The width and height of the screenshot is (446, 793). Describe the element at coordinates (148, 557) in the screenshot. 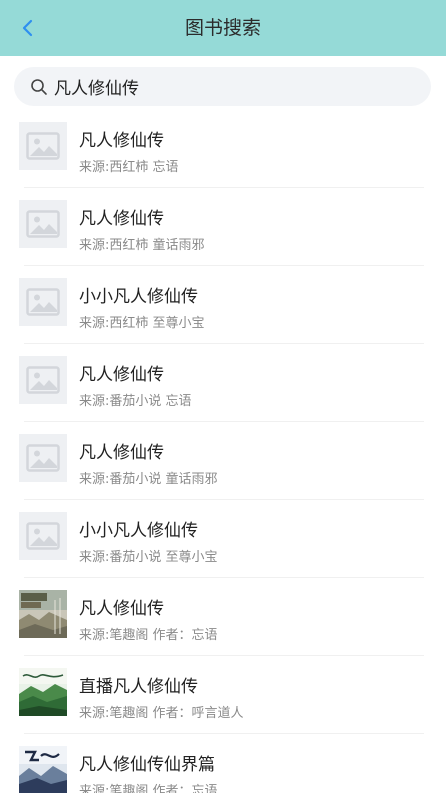

I see `book-meta: 来源:番茄小说 至尊小宝` at that location.